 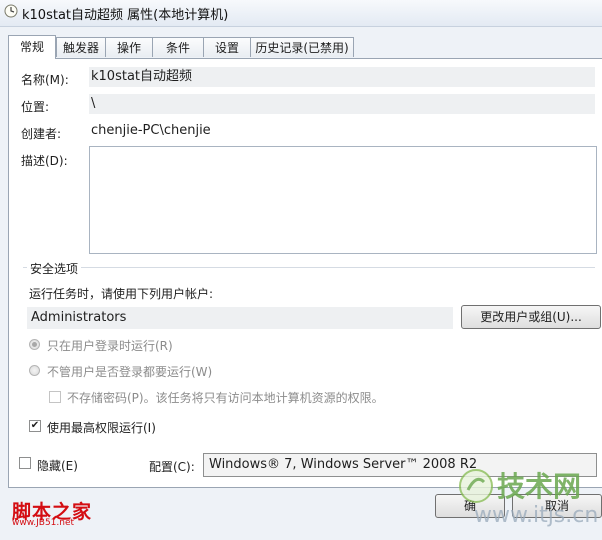 What do you see at coordinates (45, 80) in the screenshot?
I see `name-label: 名称(M):` at bounding box center [45, 80].